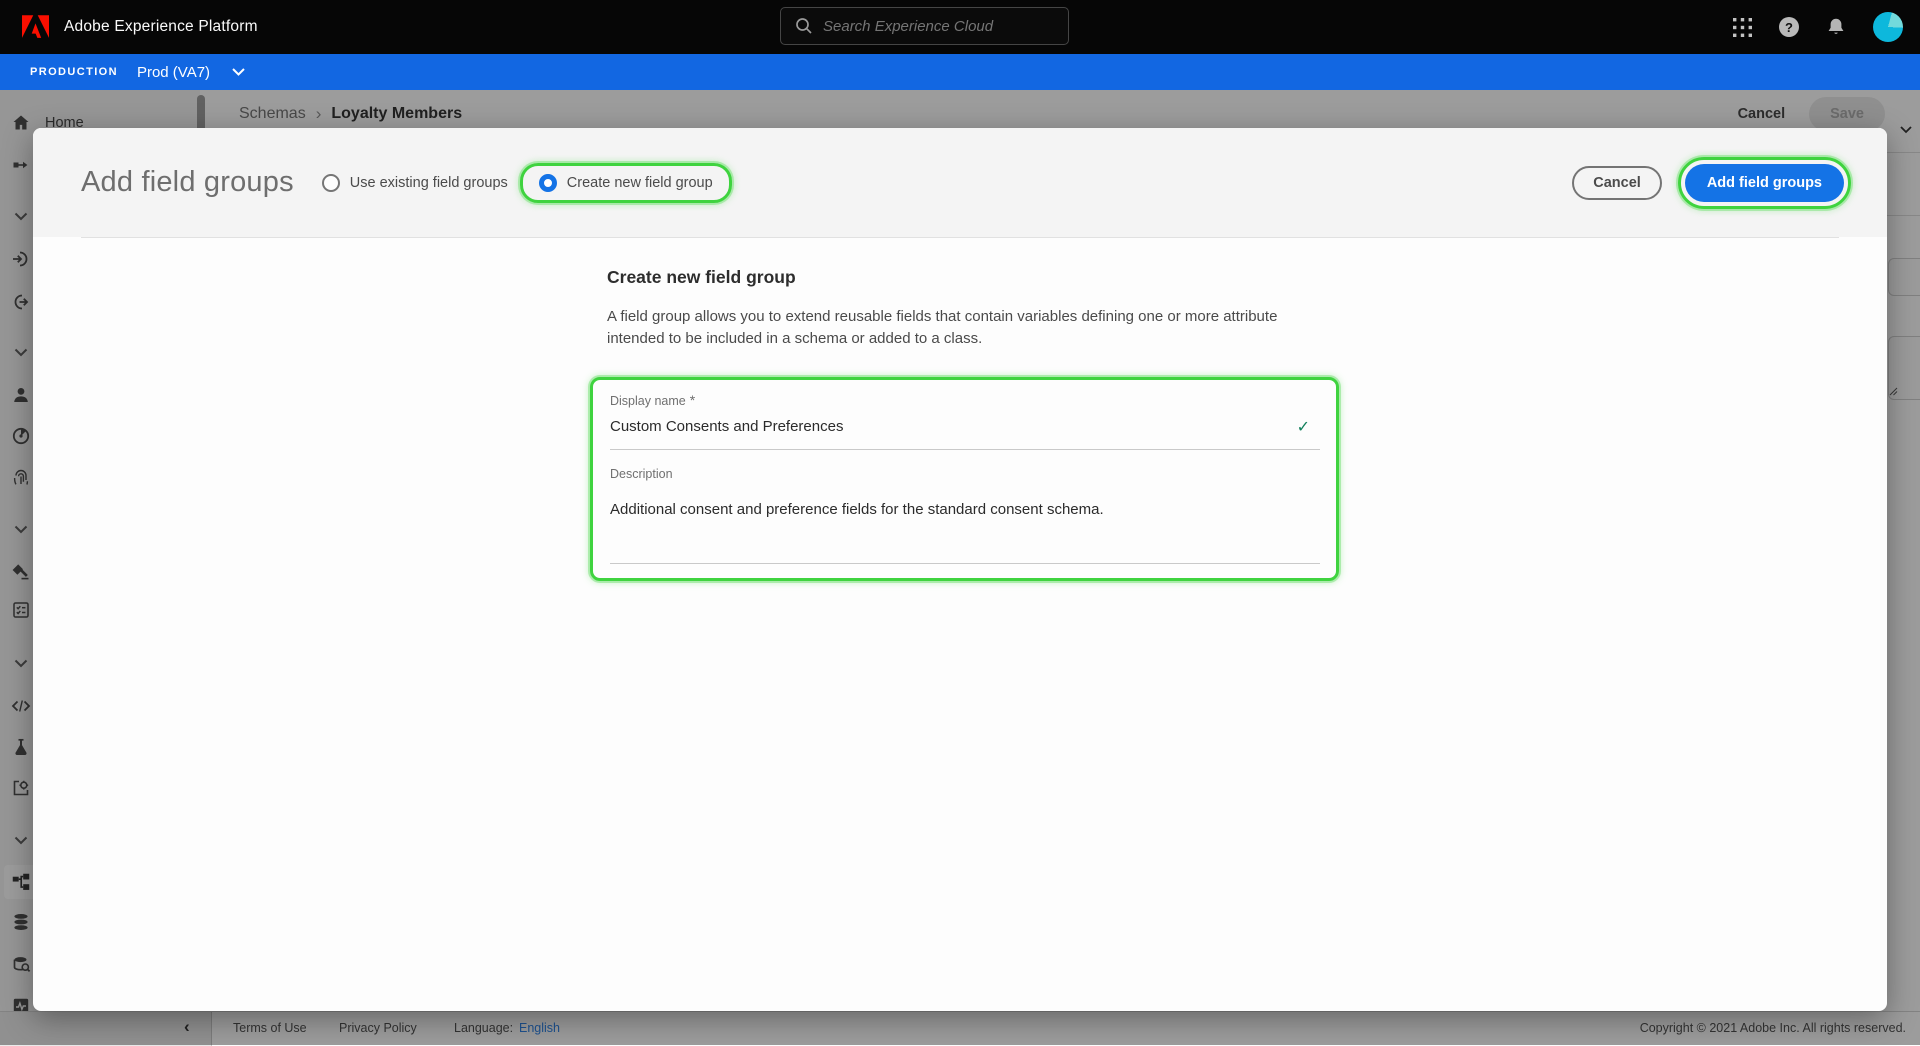 The image size is (1920, 1046). Describe the element at coordinates (701, 277) in the screenshot. I see `section-heading: Create new field group` at that location.